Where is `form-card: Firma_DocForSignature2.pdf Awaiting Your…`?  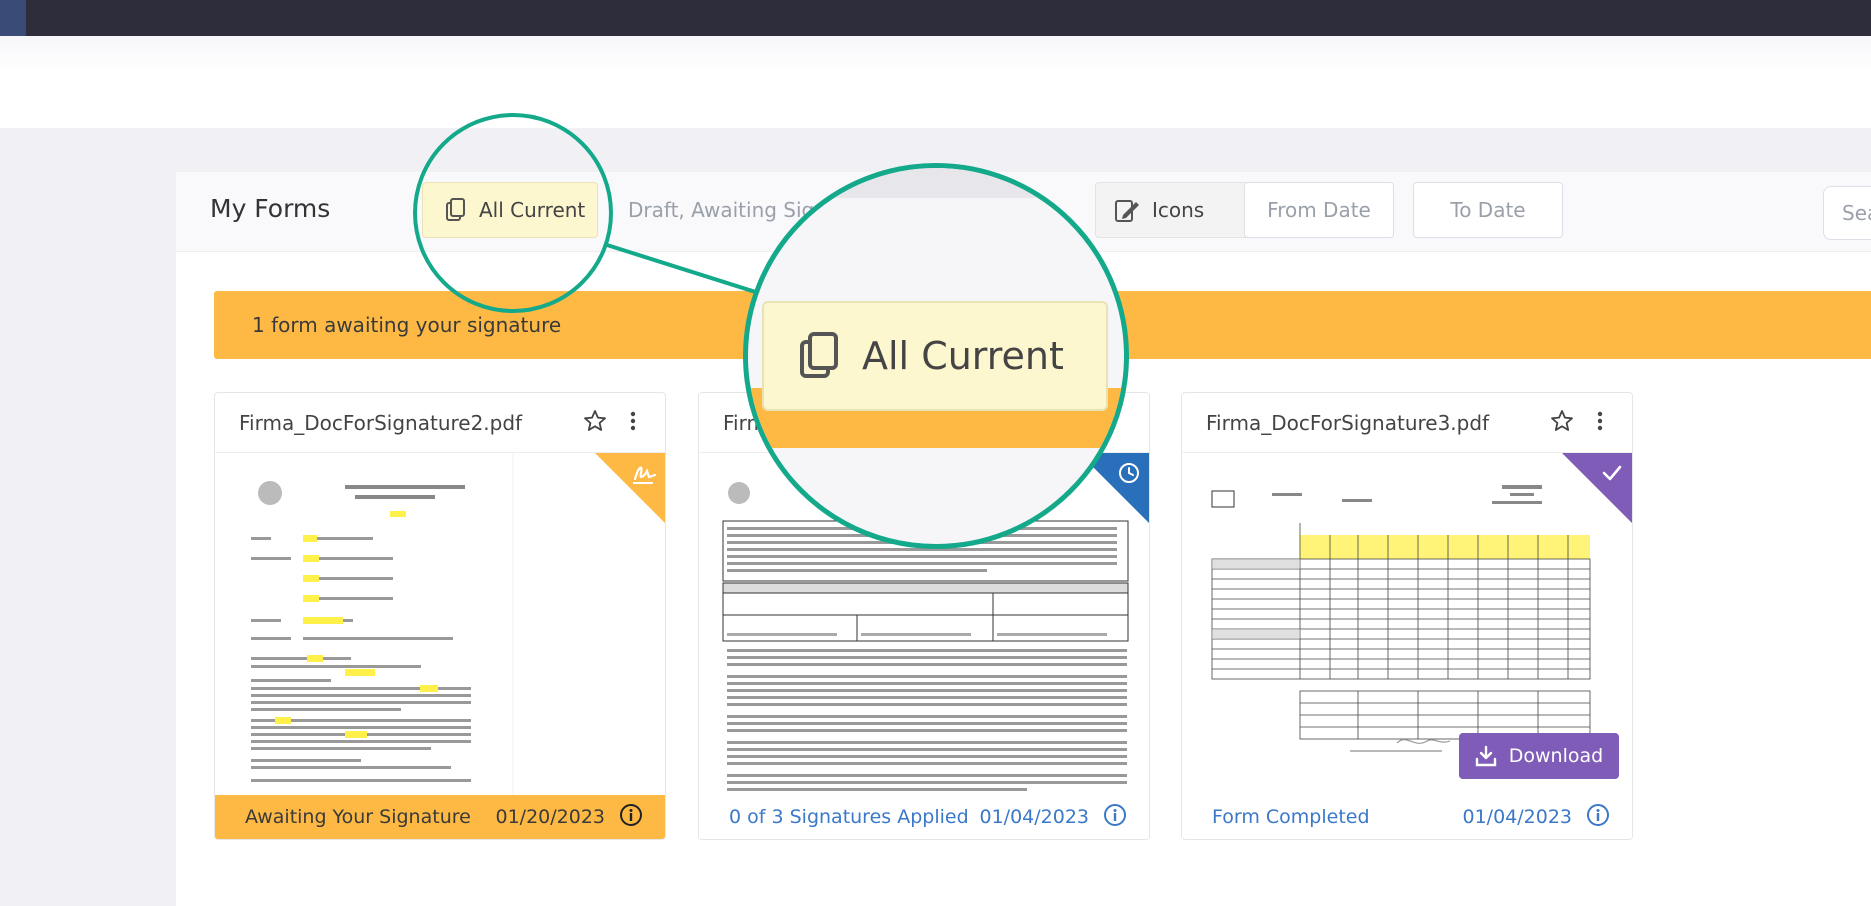
form-card: Firma_DocForSignature2.pdf Awaiting Your… is located at coordinates (440, 616).